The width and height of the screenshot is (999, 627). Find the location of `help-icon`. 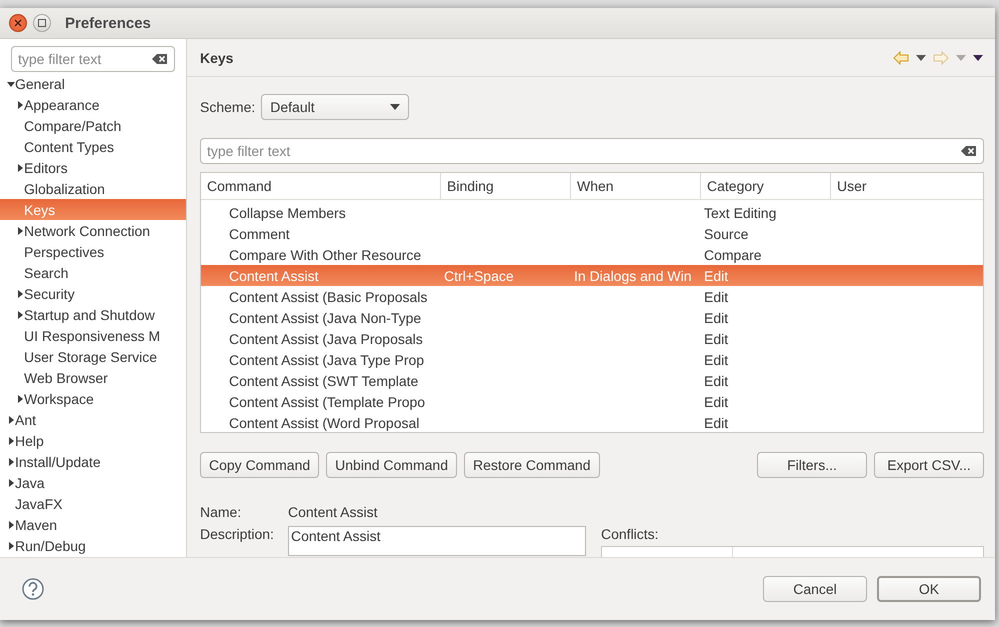

help-icon is located at coordinates (33, 589).